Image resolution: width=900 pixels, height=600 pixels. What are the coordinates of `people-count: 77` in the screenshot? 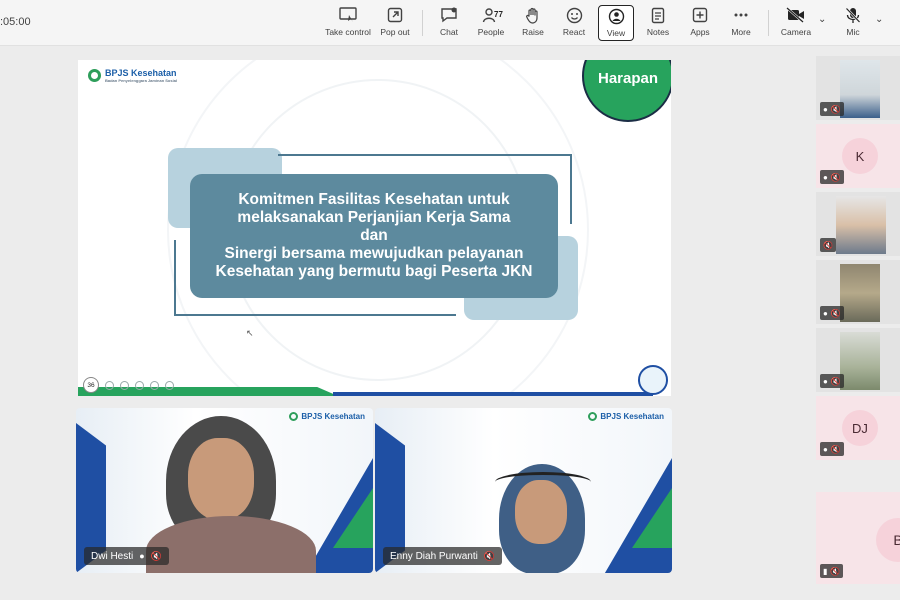 It's located at (498, 14).